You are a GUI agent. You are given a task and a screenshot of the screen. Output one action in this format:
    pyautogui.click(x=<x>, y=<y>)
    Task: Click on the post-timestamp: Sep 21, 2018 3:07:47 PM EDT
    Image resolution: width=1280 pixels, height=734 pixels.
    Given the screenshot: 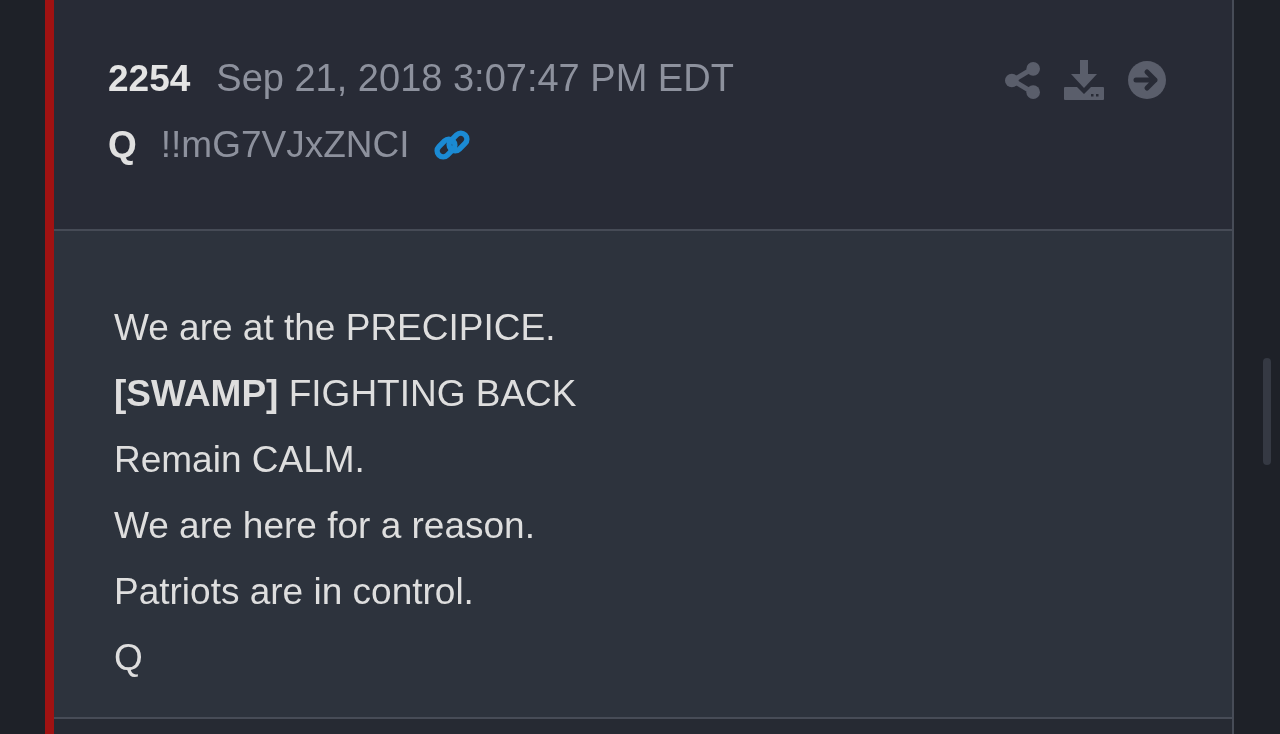 What is the action you would take?
    pyautogui.click(x=475, y=78)
    